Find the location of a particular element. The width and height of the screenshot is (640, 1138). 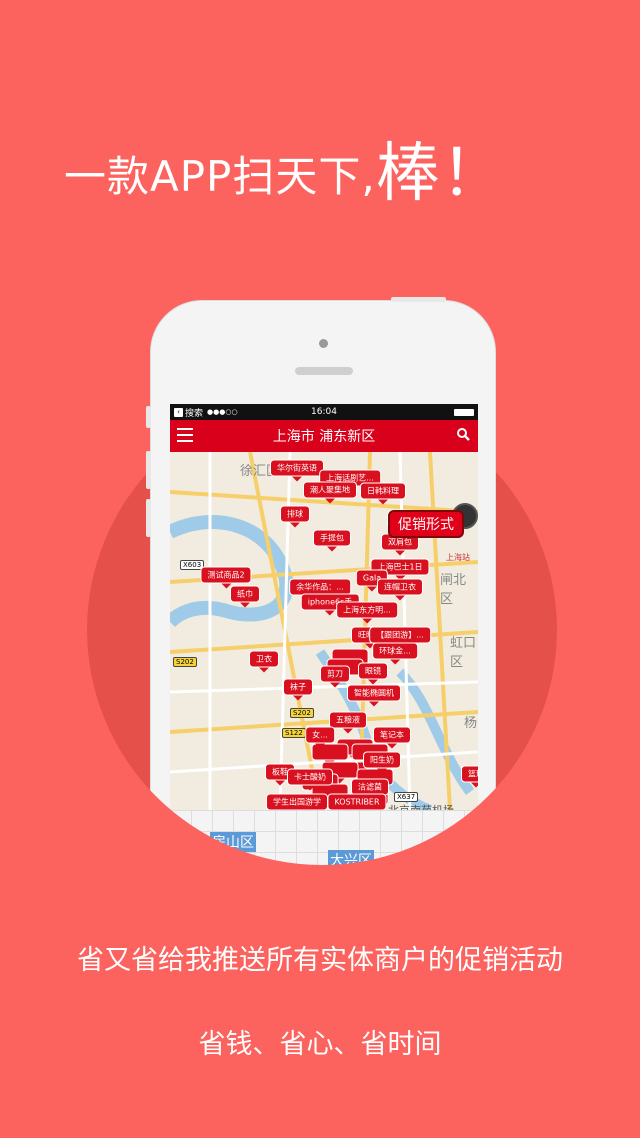

road-sign: X637 is located at coordinates (406, 797).